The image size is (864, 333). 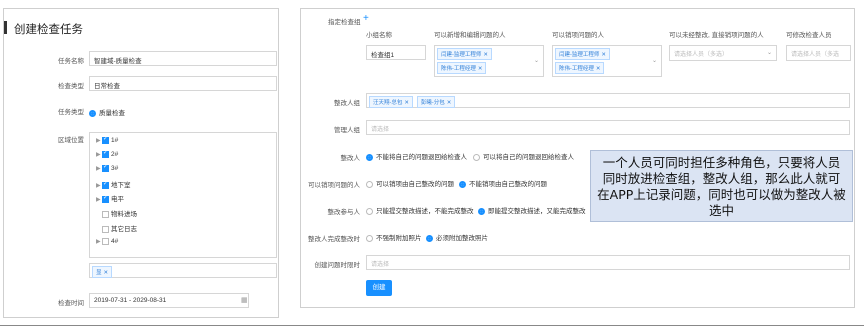 I want to click on col-direct-closers: 可以未经整改, 直接销项问题的人, so click(x=716, y=35).